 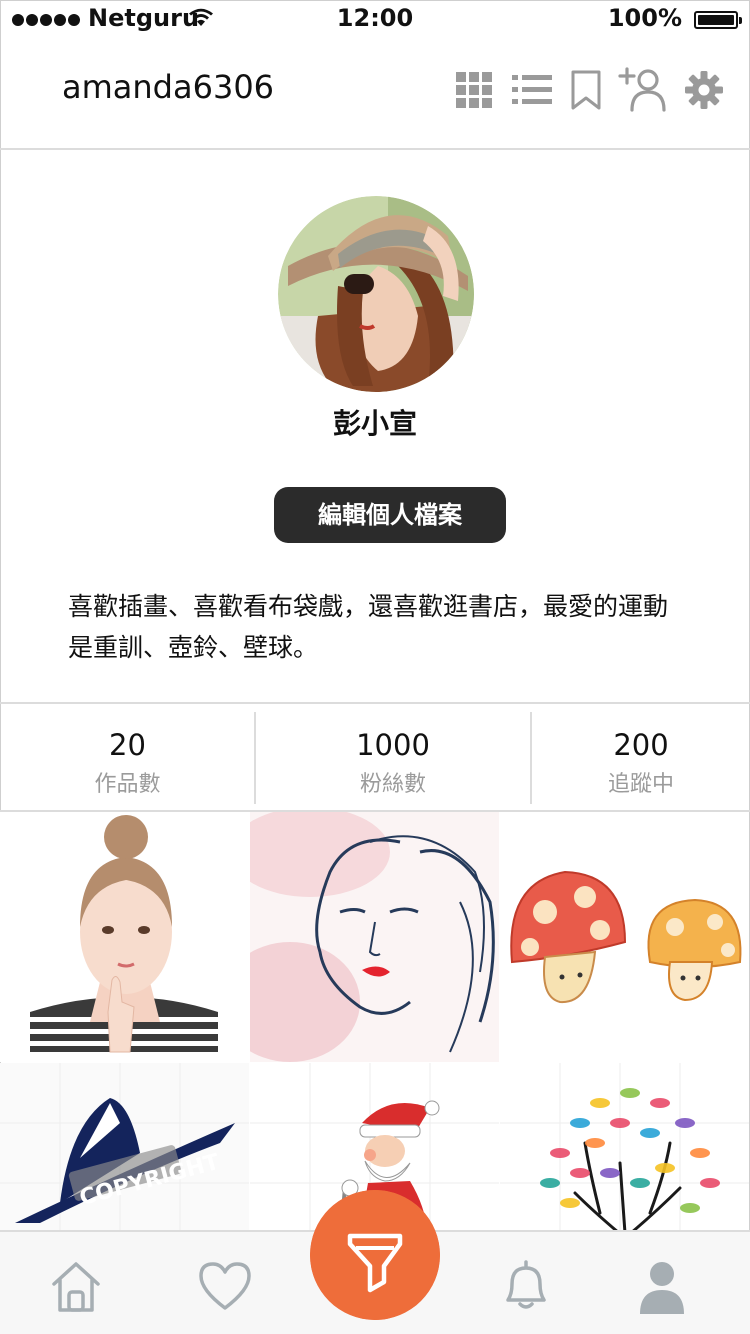 I want to click on stat-works: 20 作品數, so click(x=127, y=757).